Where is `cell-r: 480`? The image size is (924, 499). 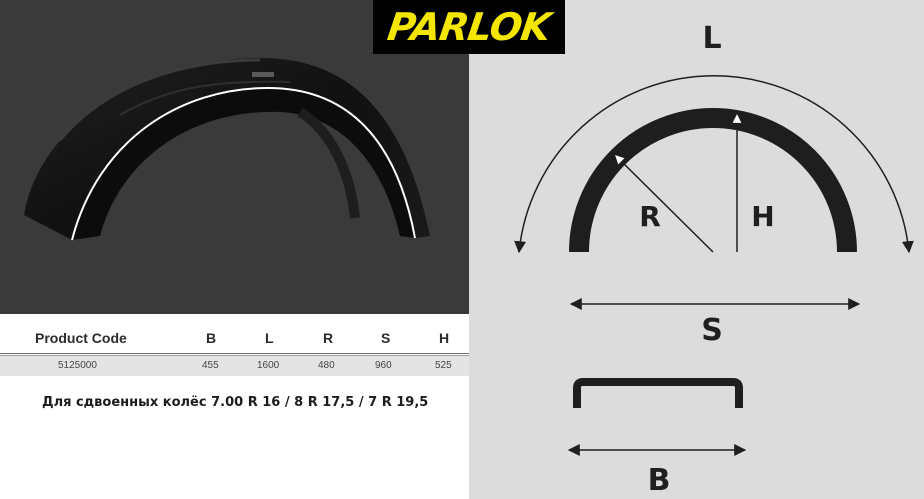
cell-r: 480 is located at coordinates (326, 365).